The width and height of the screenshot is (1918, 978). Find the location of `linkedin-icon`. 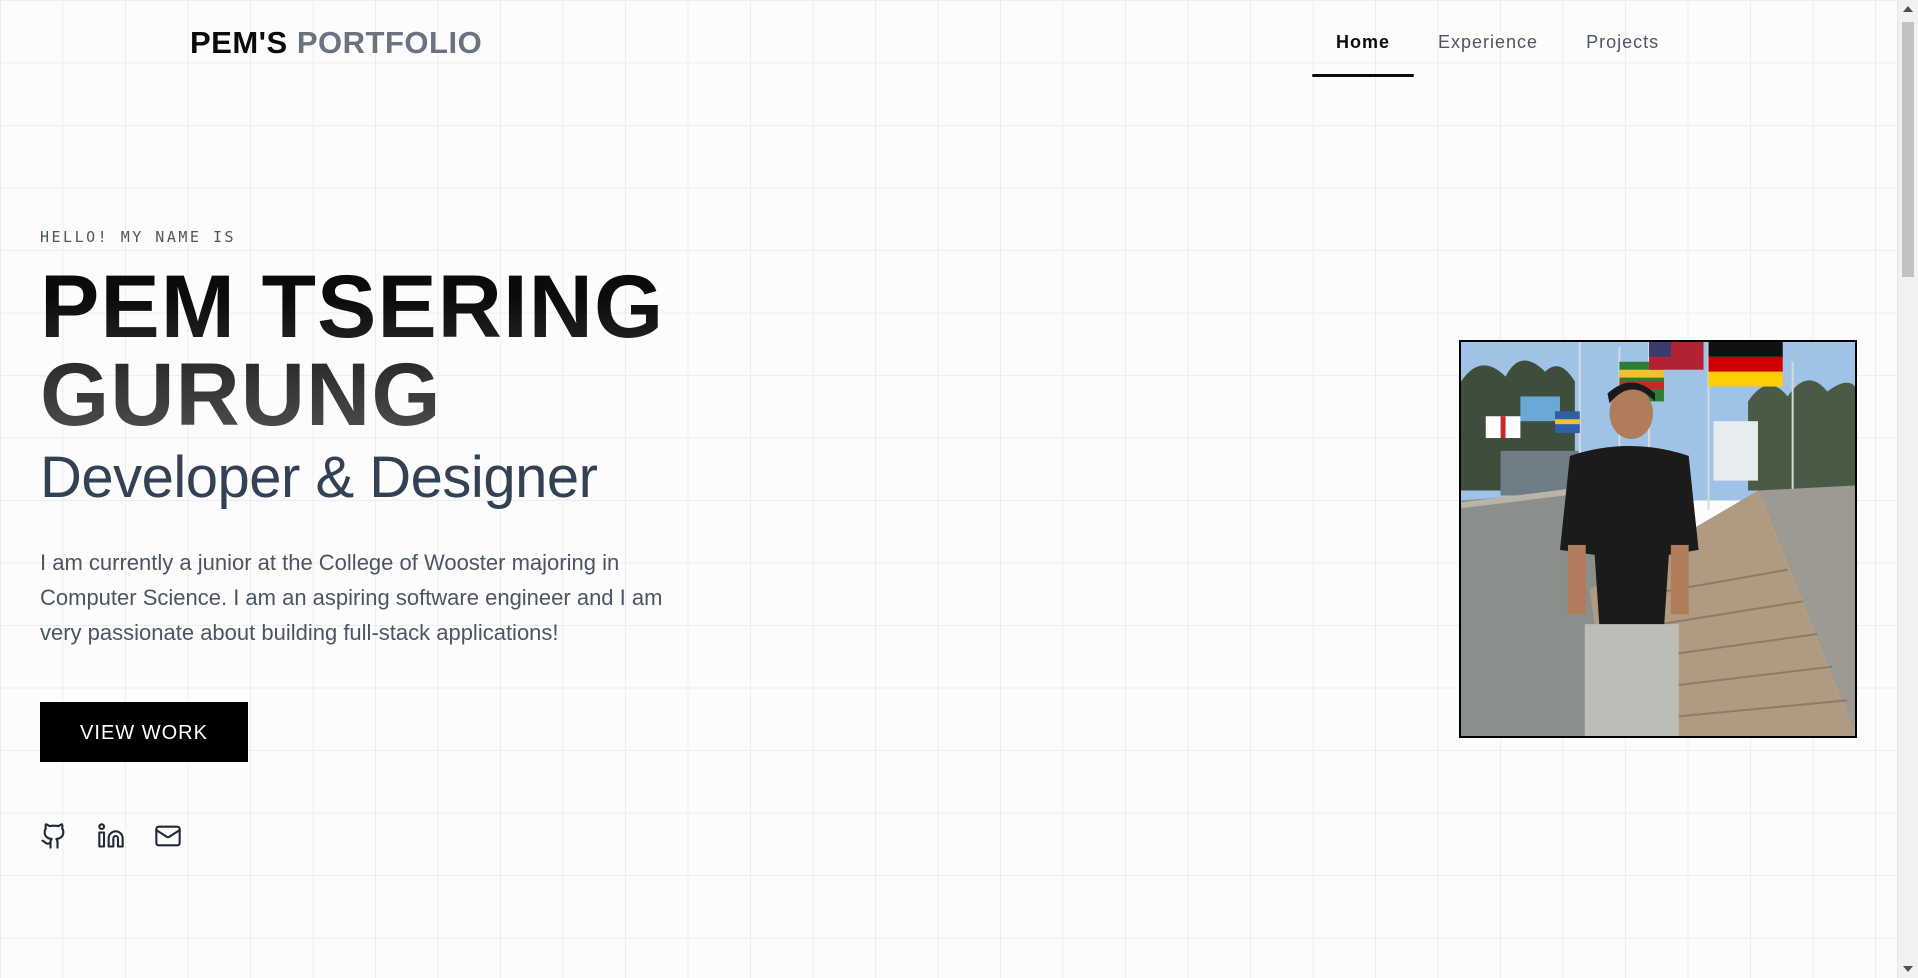

linkedin-icon is located at coordinates (111, 835).